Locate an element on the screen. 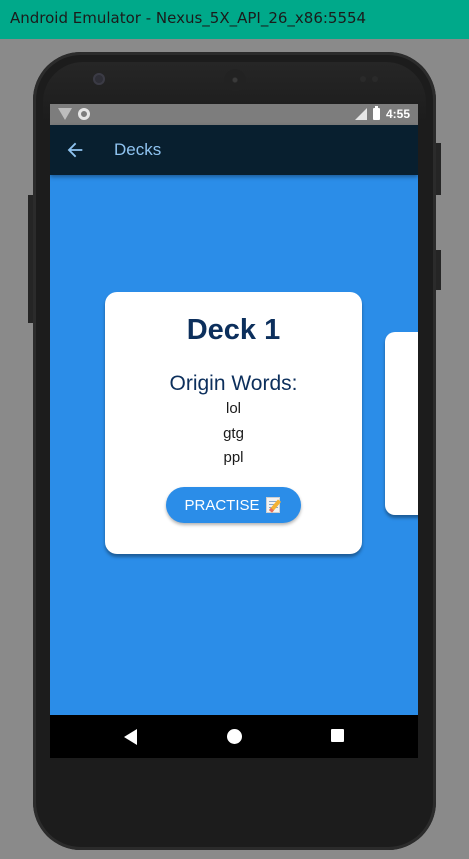 The width and height of the screenshot is (469, 859). practise-label: PRACTISE is located at coordinates (222, 505).